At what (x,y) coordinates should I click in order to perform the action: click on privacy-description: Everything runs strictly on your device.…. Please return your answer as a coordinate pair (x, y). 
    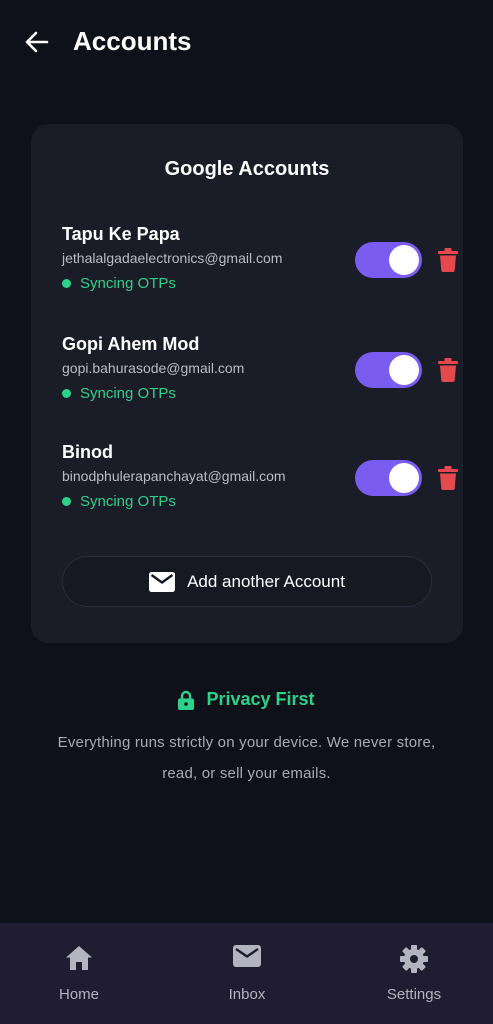
    Looking at the image, I should click on (246, 758).